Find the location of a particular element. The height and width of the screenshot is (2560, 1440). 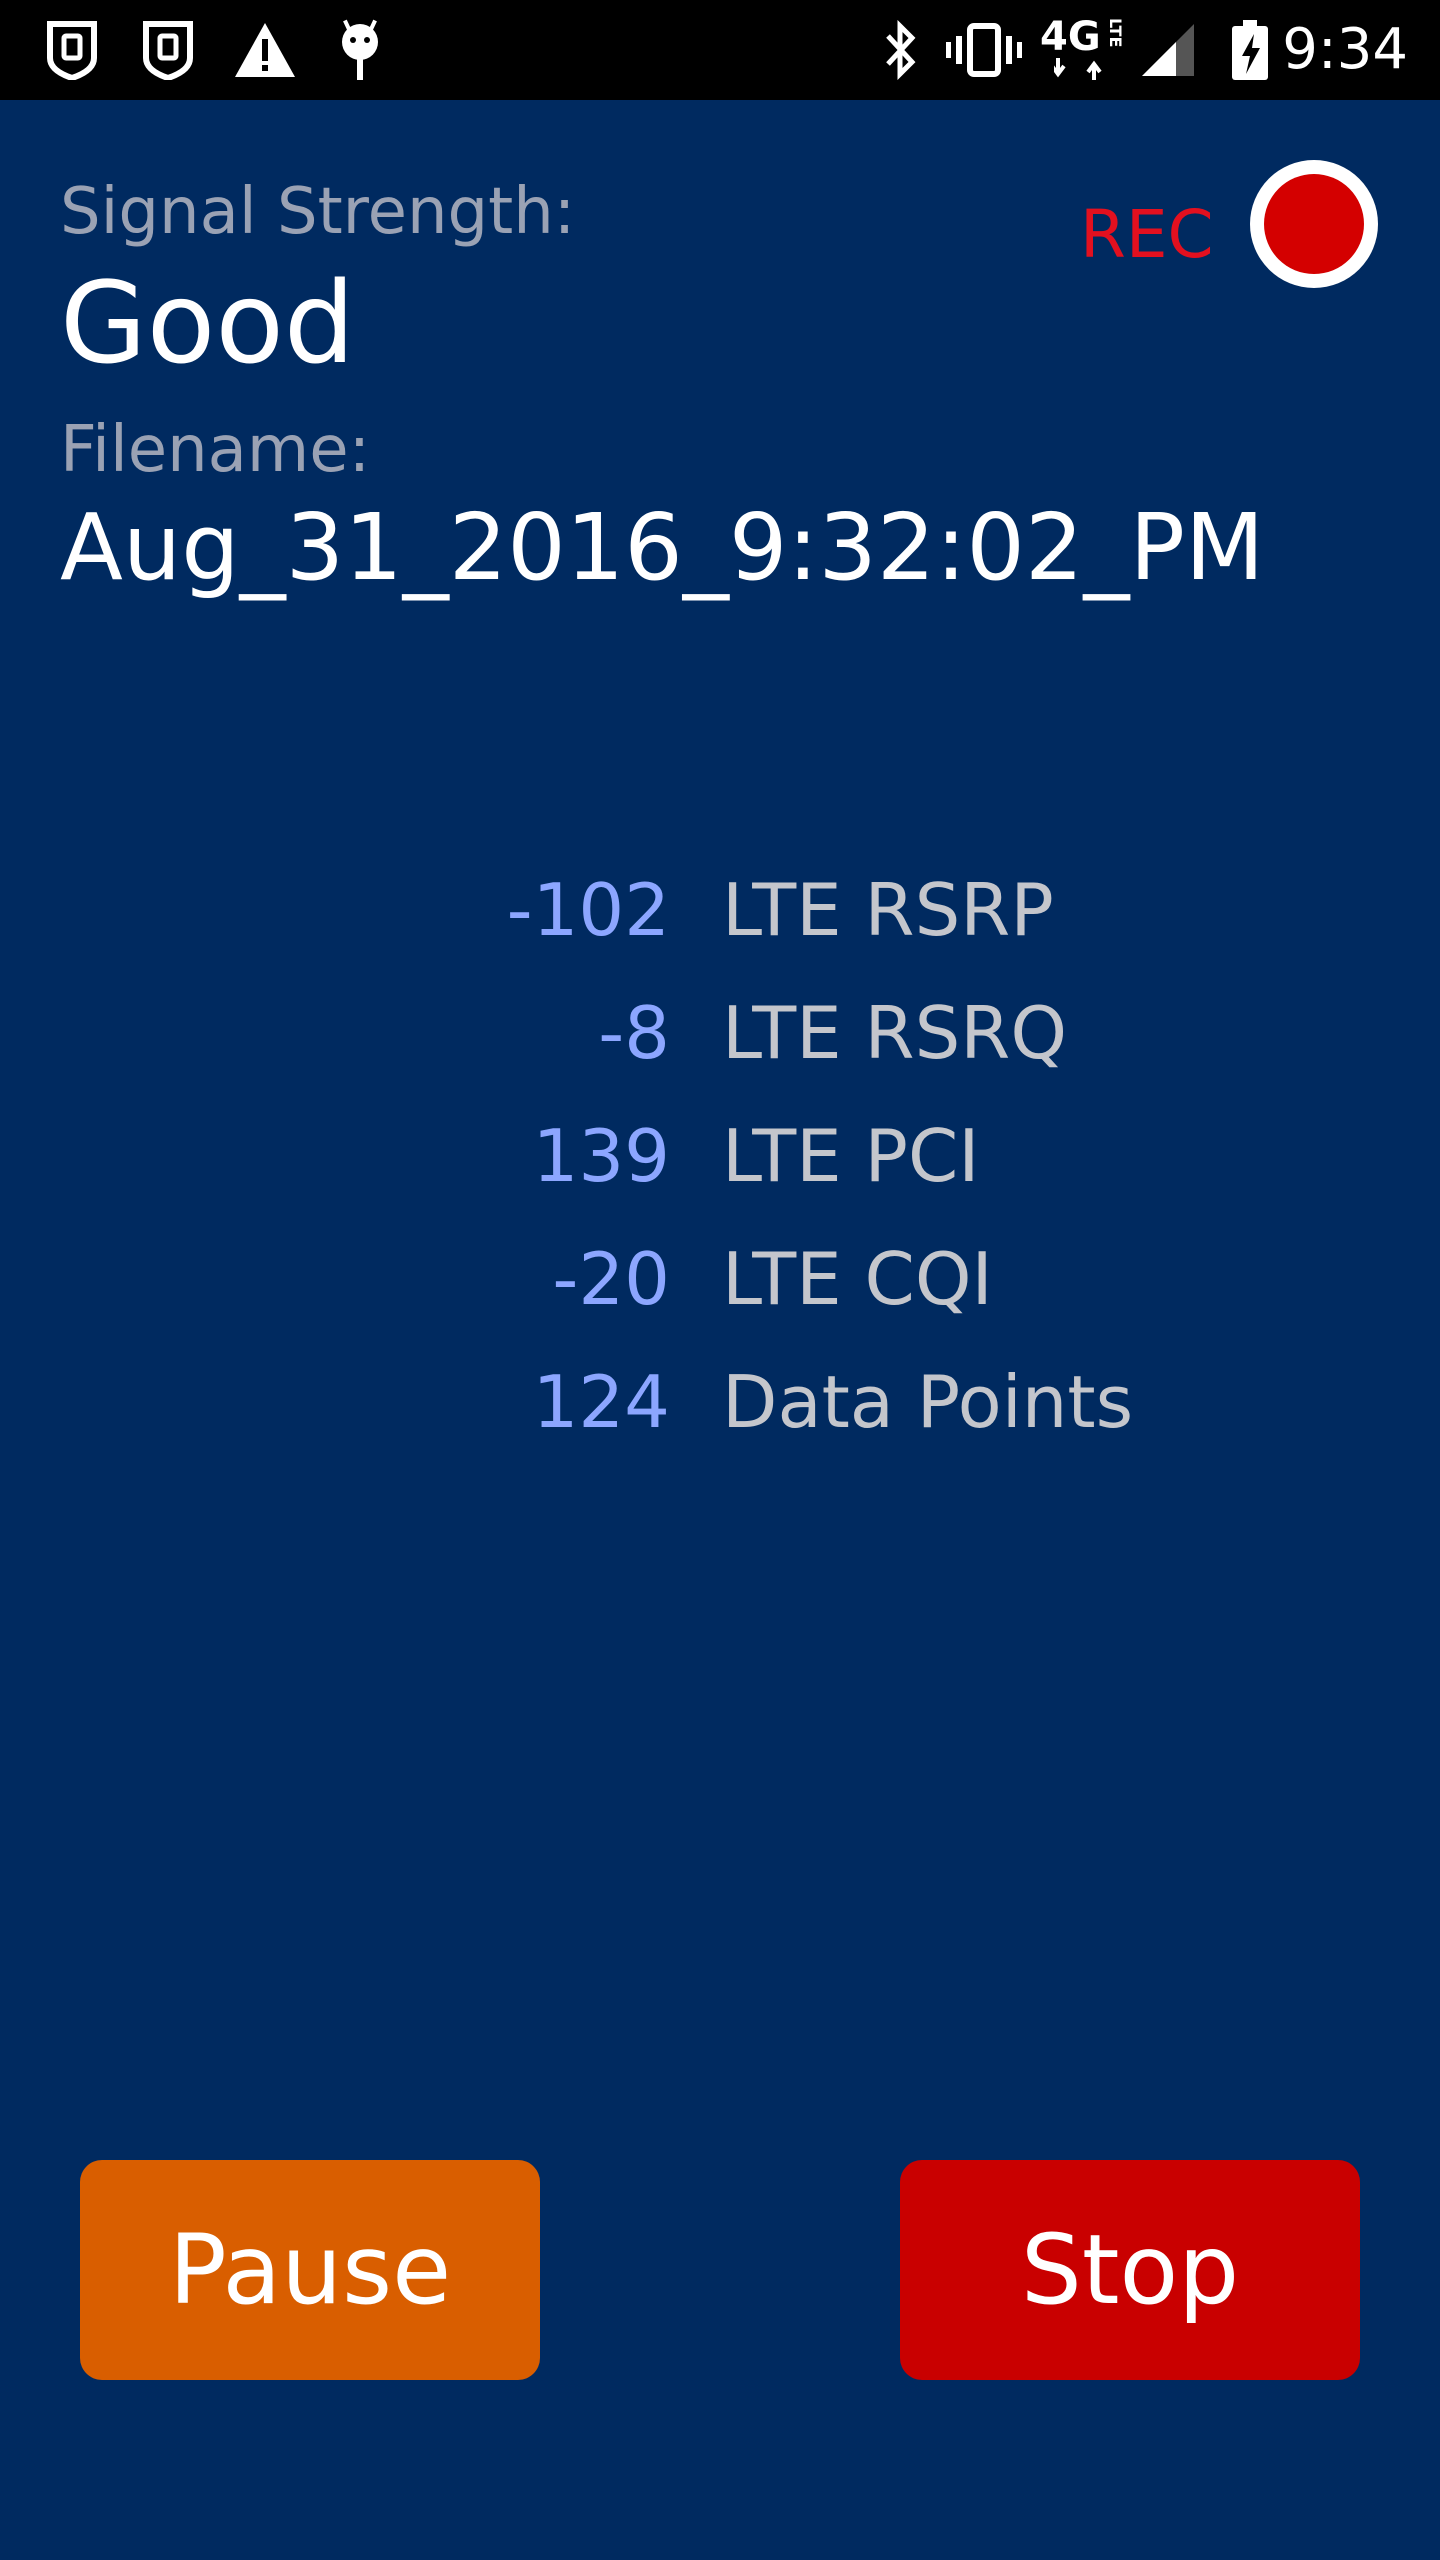

stat-label: Data Points is located at coordinates (928, 1402).